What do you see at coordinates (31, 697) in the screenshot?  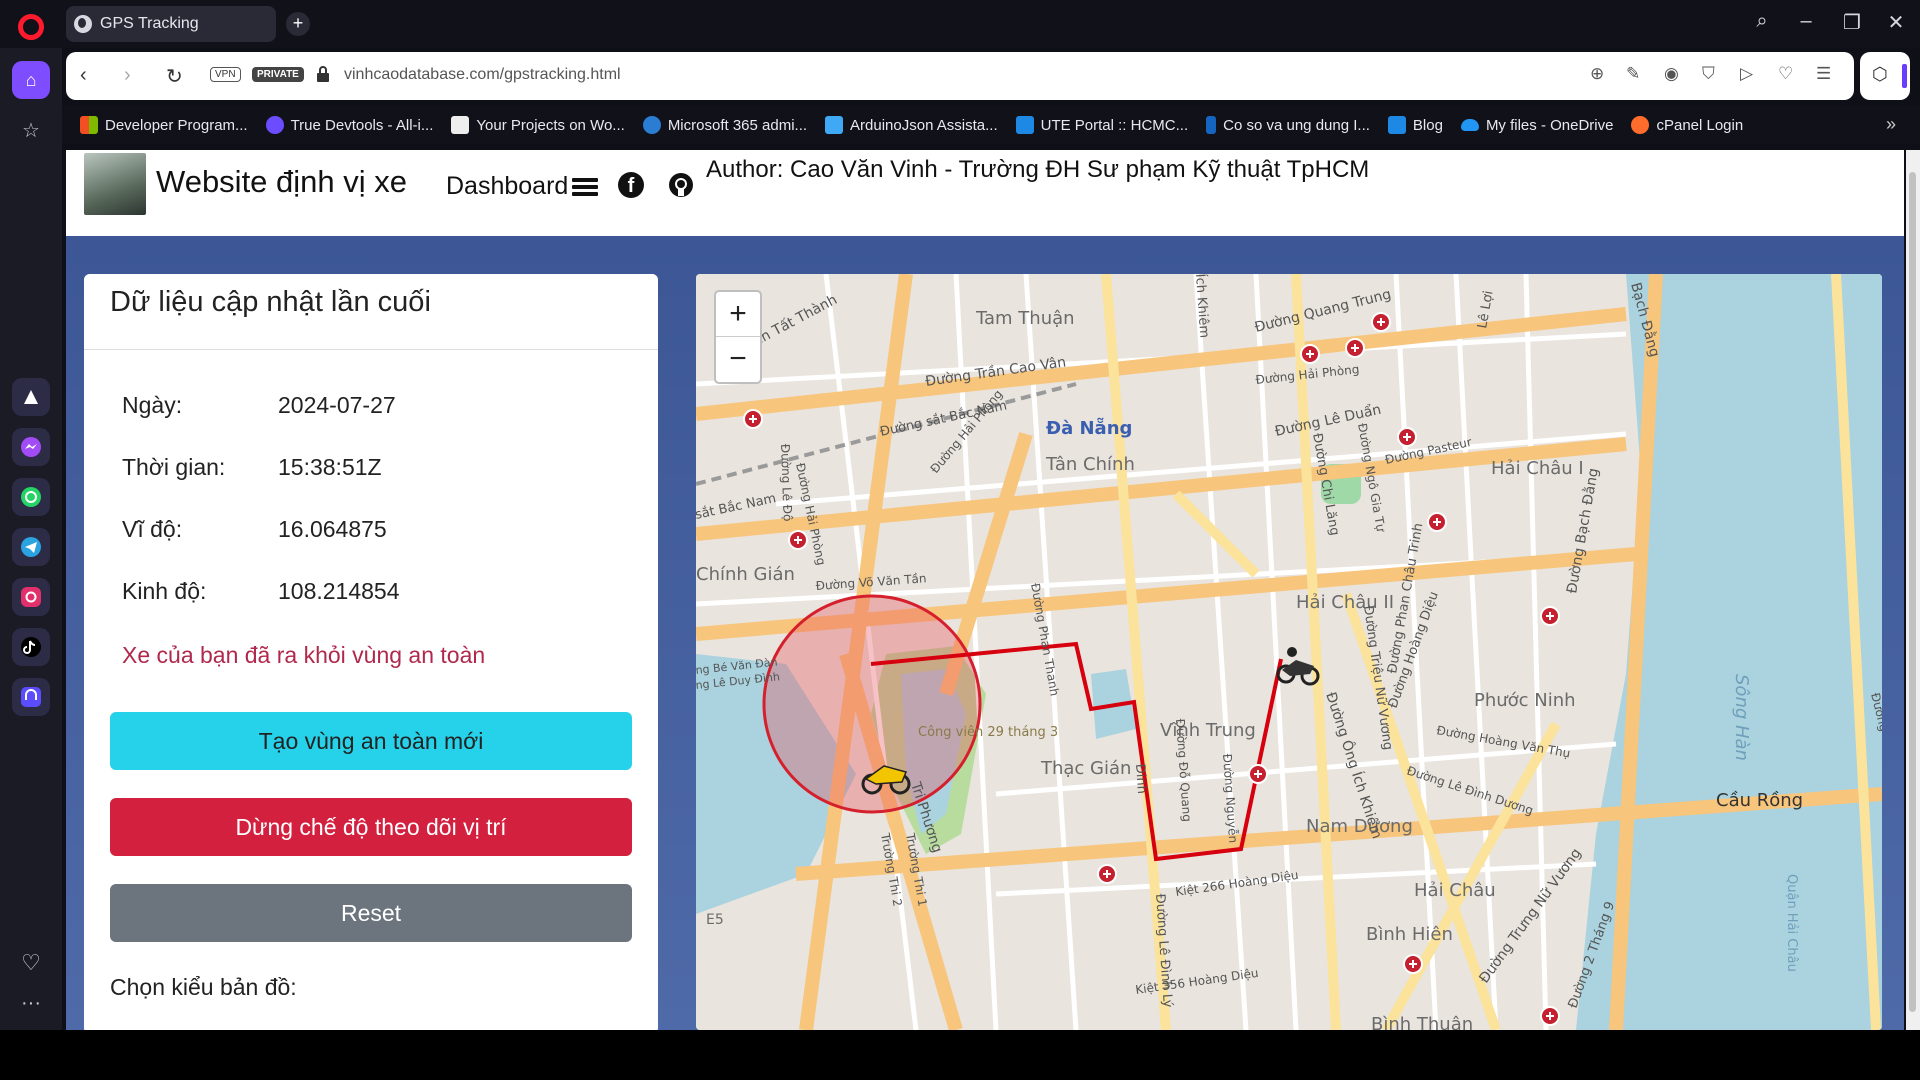 I see `music-player-icon` at bounding box center [31, 697].